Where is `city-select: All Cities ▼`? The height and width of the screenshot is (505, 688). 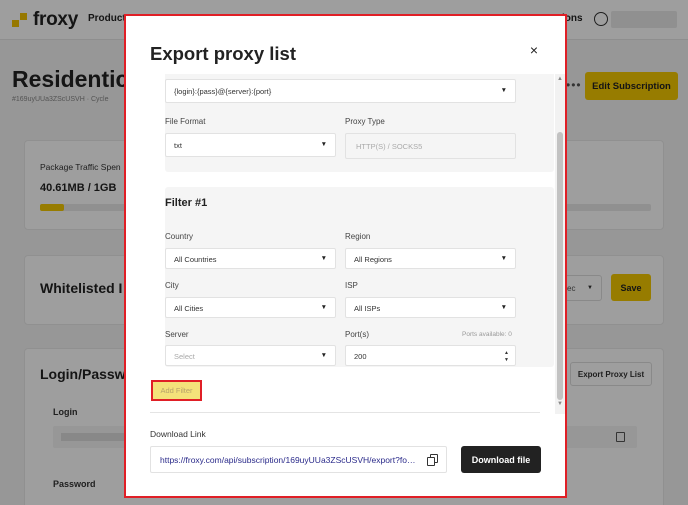 city-select: All Cities ▼ is located at coordinates (250, 307).